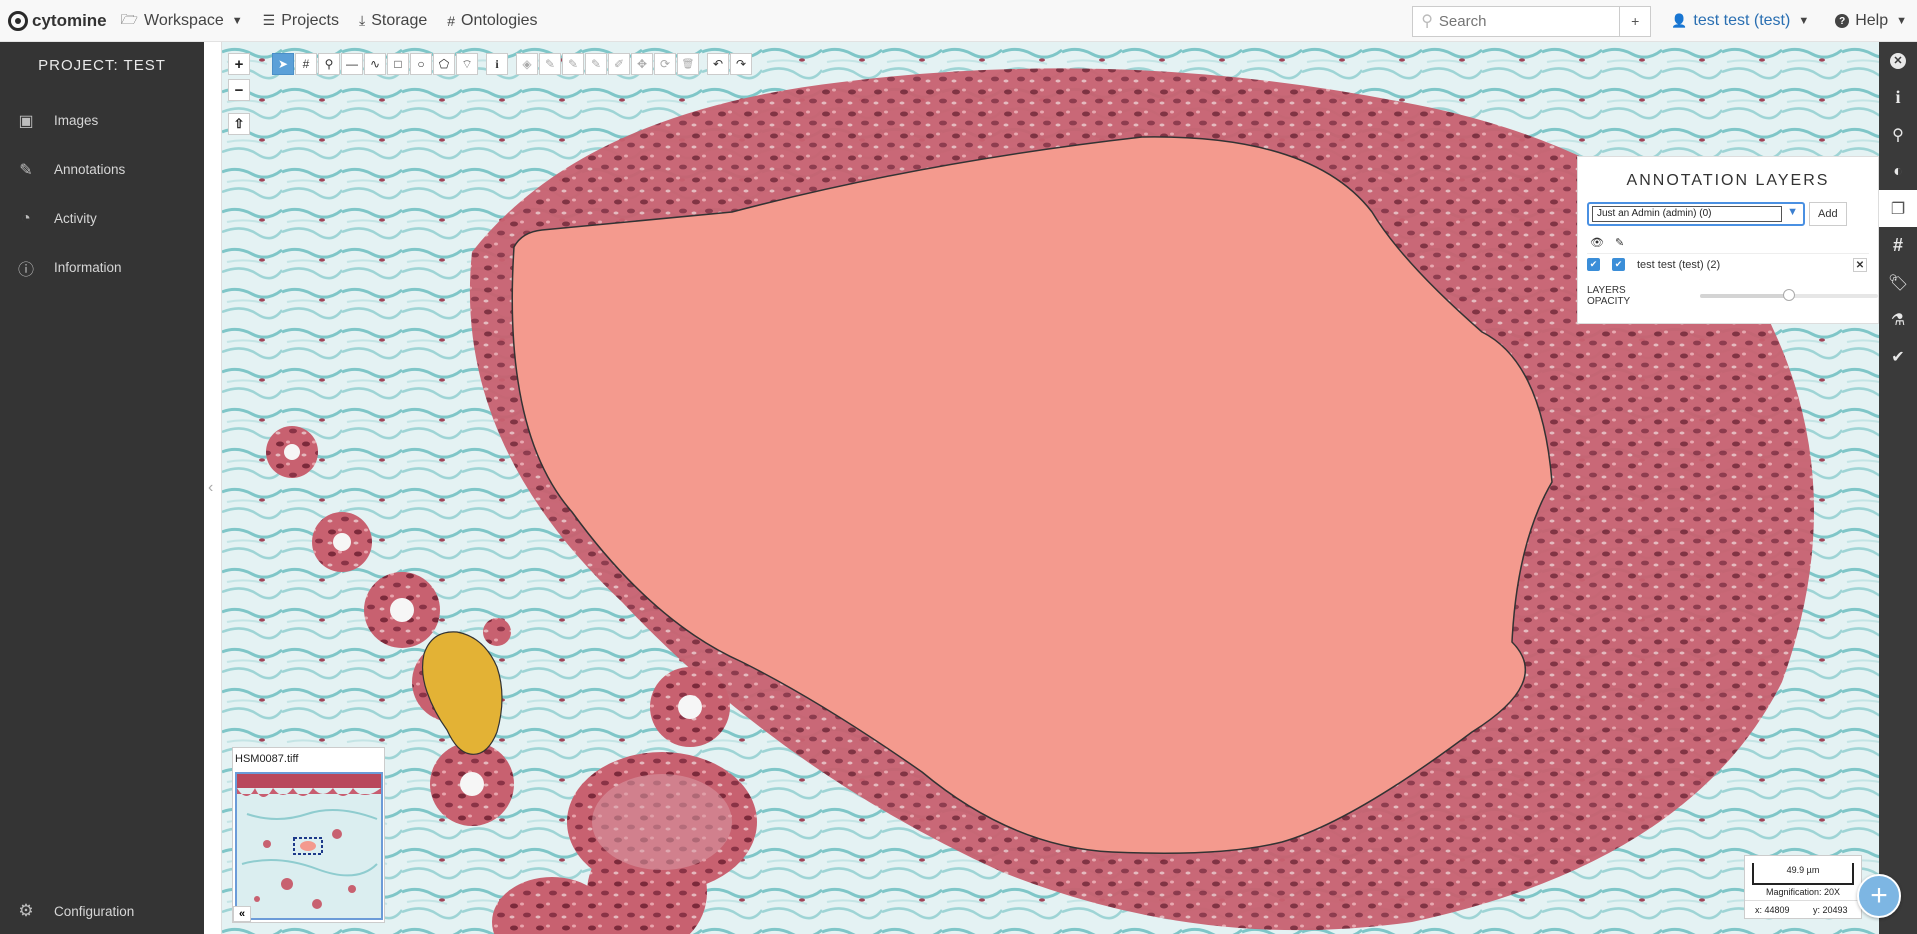 The width and height of the screenshot is (1917, 934). Describe the element at coordinates (1745, 296) in the screenshot. I see `opacity-slider-fill` at that location.